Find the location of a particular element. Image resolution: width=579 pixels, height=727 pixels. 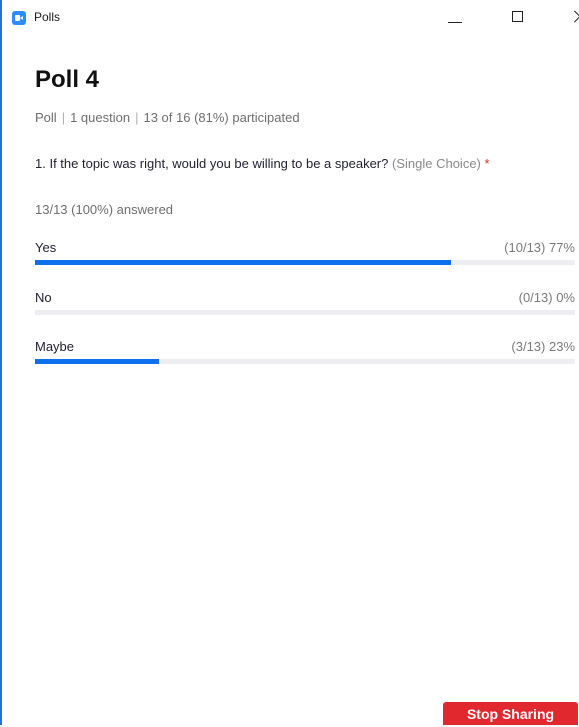

close-button is located at coordinates (568, 16).